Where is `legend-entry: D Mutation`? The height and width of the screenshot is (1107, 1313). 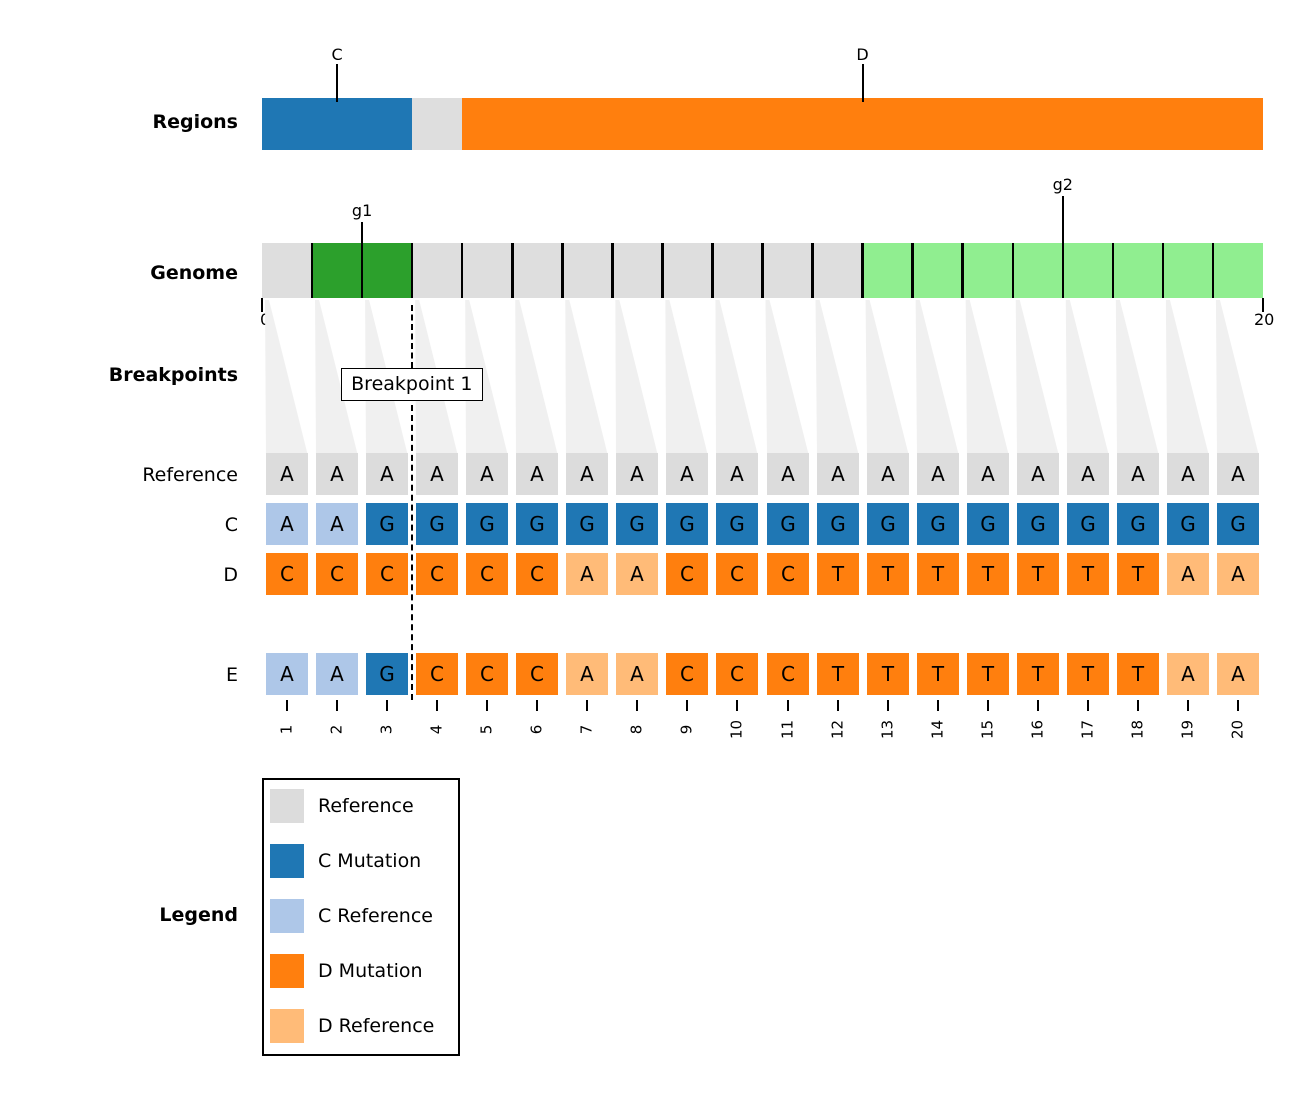 legend-entry: D Mutation is located at coordinates (346, 971).